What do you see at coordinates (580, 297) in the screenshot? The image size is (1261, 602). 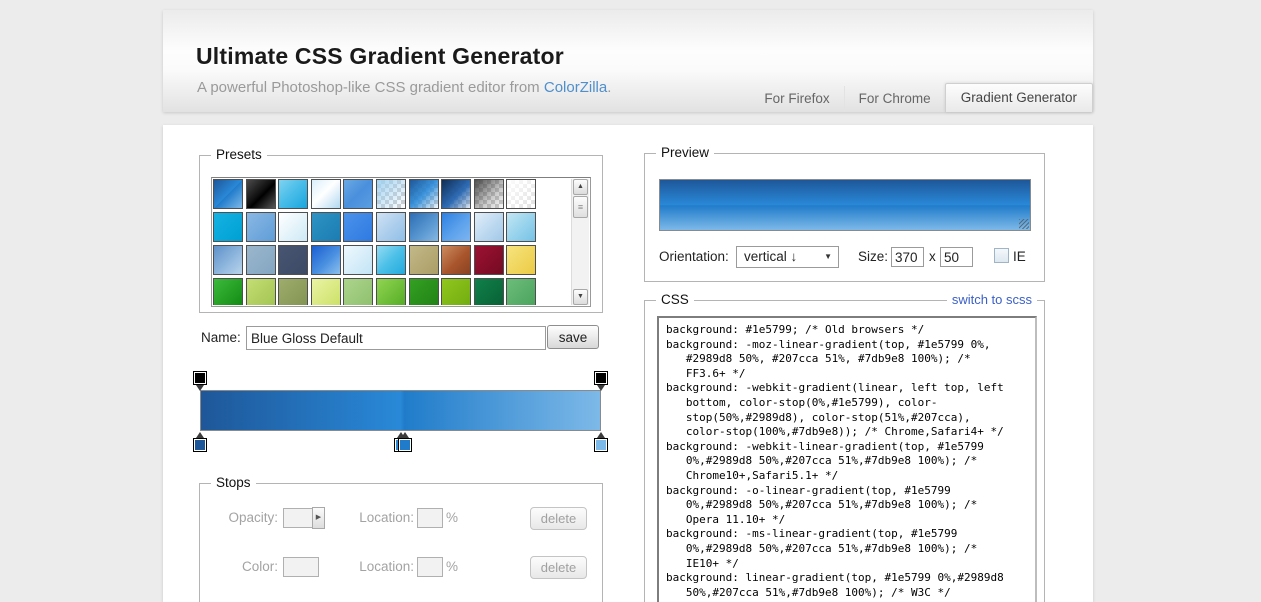 I see `scroll-down-icon: ▼` at bounding box center [580, 297].